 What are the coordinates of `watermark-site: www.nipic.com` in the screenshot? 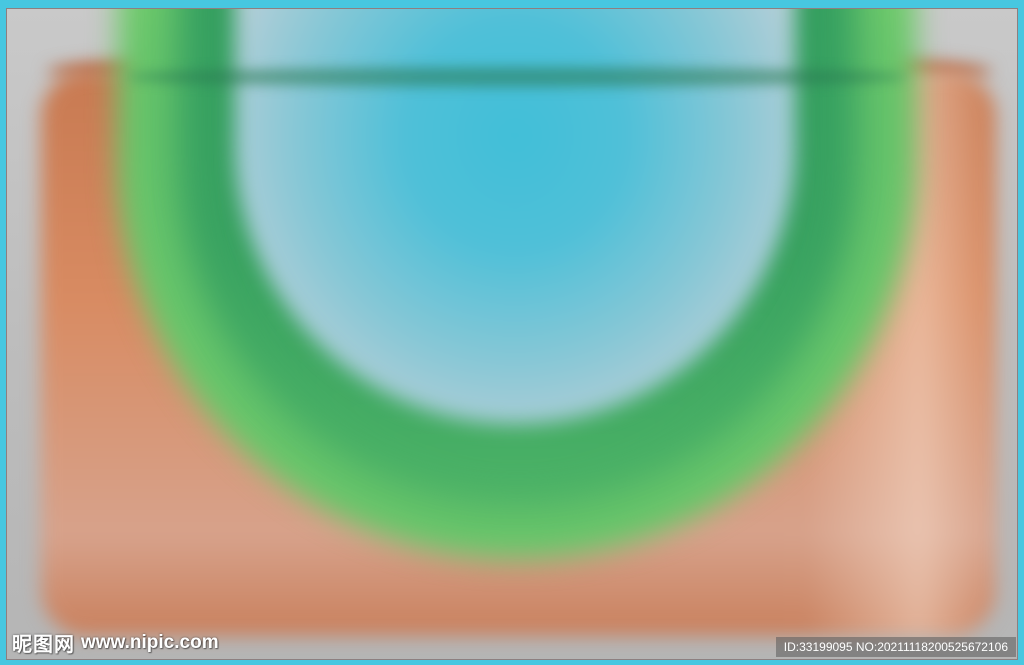 It's located at (150, 642).